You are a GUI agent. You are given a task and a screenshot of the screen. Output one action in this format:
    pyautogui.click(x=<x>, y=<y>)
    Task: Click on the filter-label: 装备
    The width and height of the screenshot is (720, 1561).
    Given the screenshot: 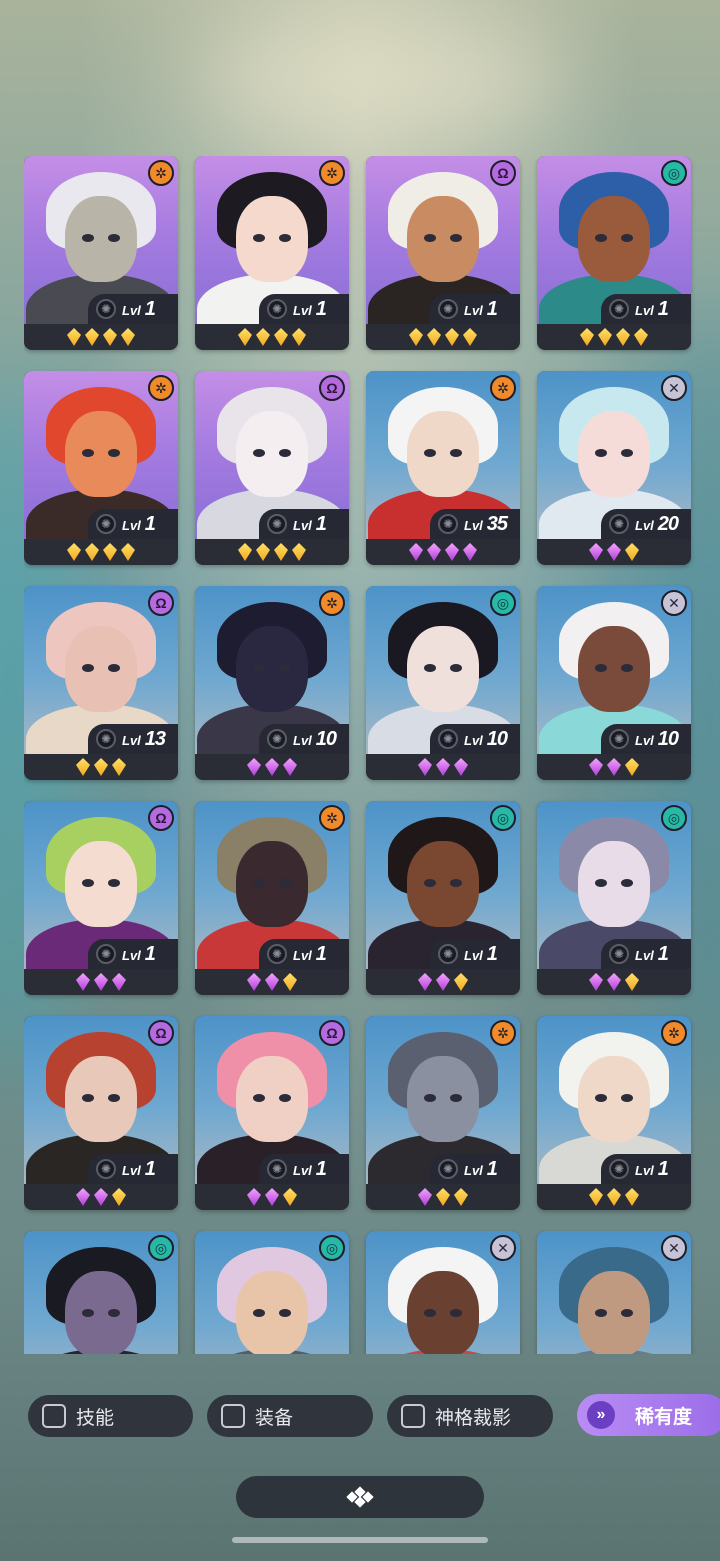 What is the action you would take?
    pyautogui.click(x=274, y=1418)
    